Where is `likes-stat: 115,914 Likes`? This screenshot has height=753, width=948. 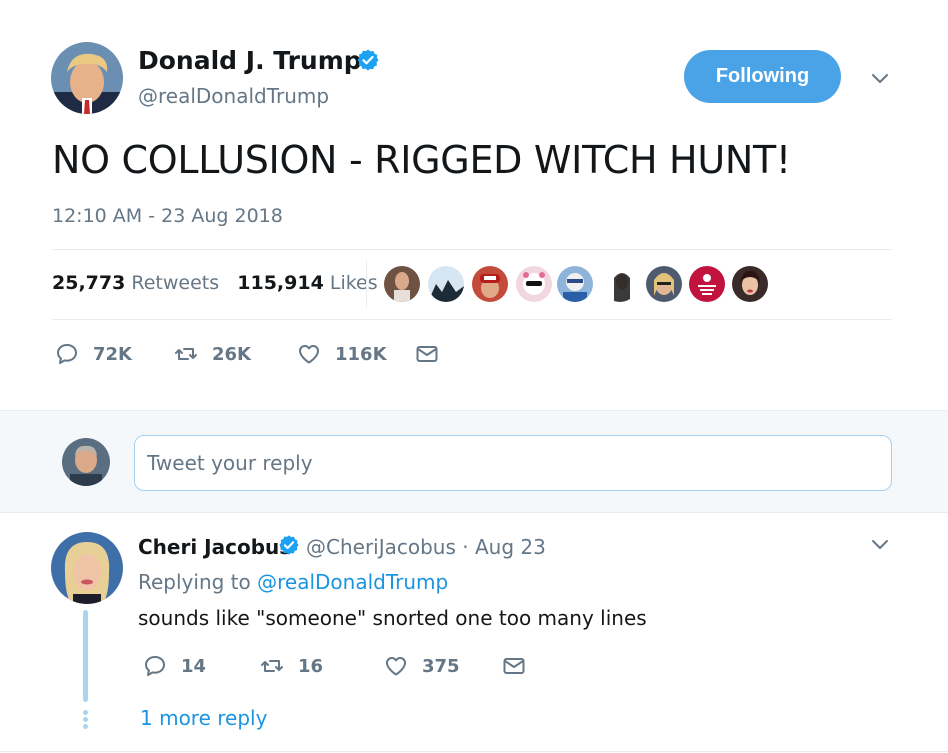 likes-stat: 115,914 Likes is located at coordinates (307, 283).